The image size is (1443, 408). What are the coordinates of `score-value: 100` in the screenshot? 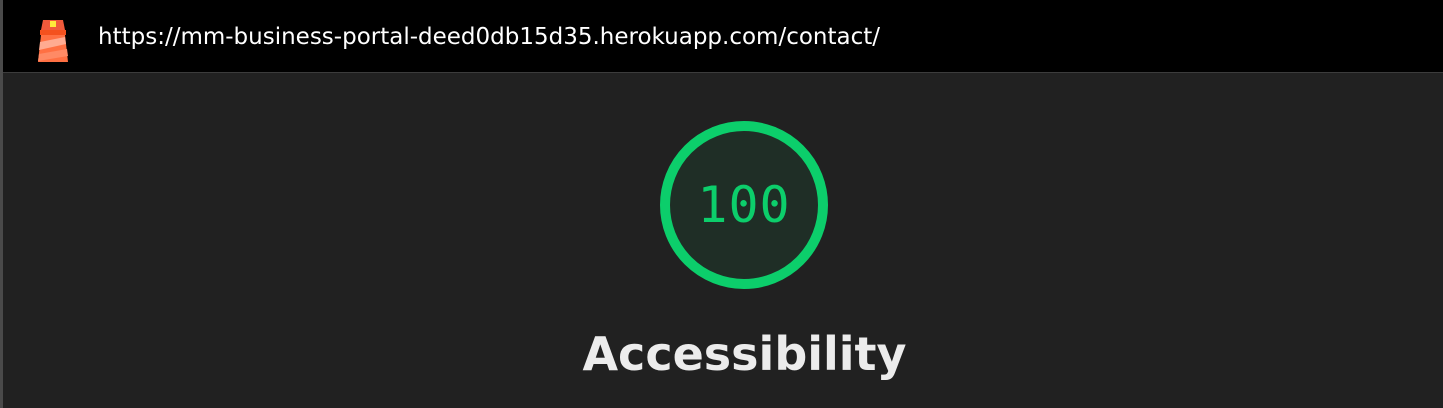 It's located at (744, 205).